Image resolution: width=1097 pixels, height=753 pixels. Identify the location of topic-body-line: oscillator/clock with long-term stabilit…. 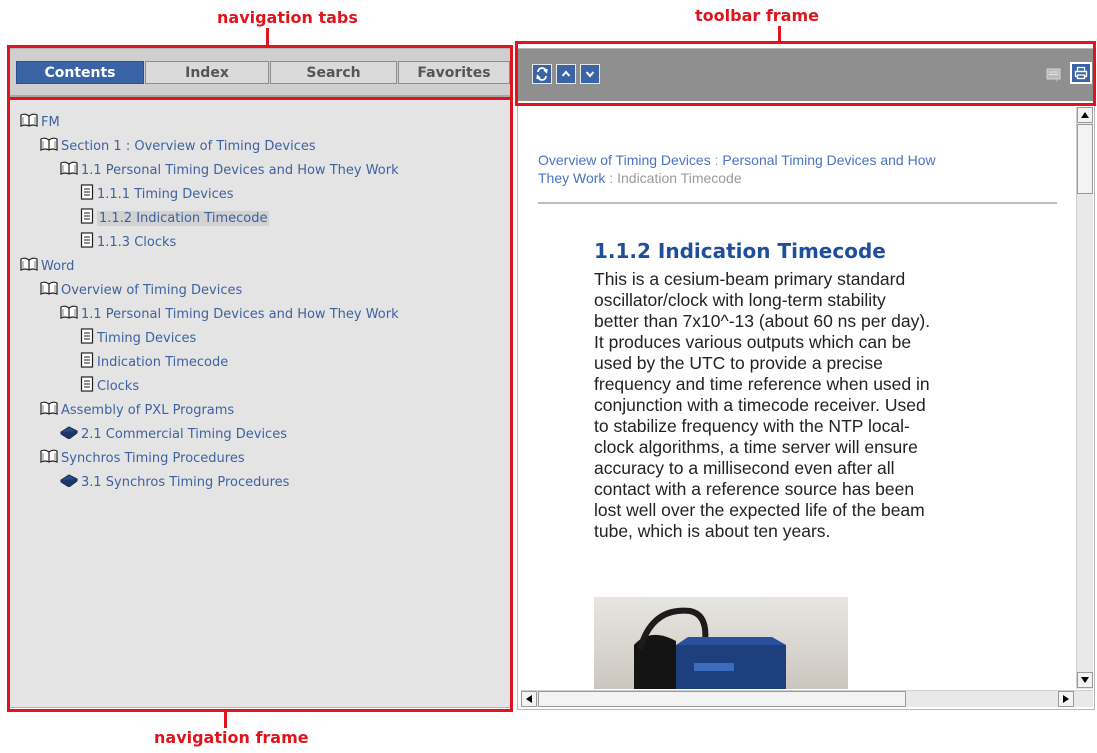
(740, 300).